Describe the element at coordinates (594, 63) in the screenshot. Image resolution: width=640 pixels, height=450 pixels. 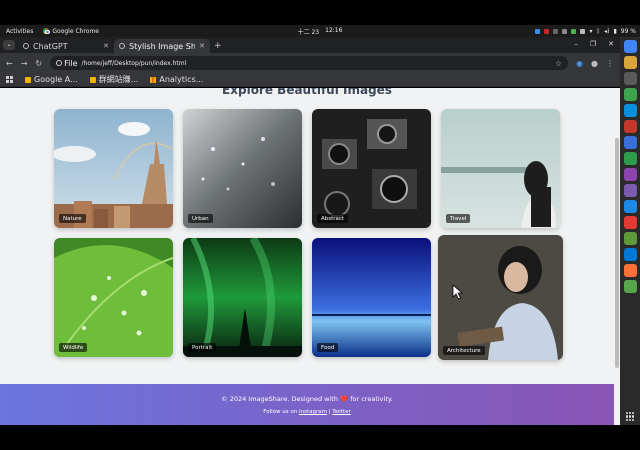
I see `profile-icon: ●` at that location.